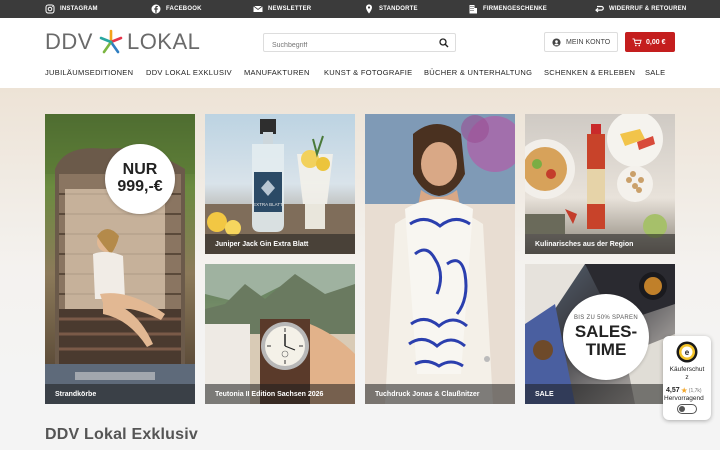  I want to click on food-image, so click(596, 176).